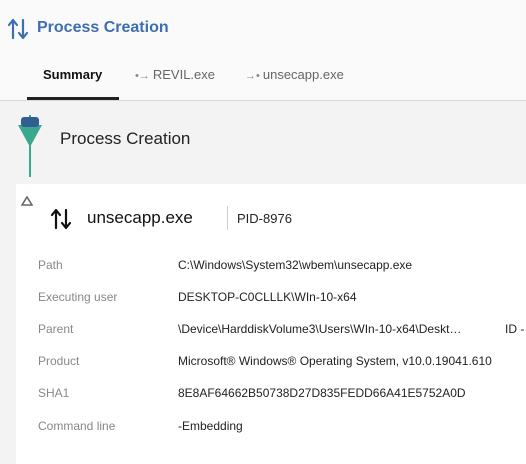 Image resolution: width=526 pixels, height=464 pixels. What do you see at coordinates (322, 393) in the screenshot?
I see `field-value: 8E8AF64662B50738D27D835FEDD66A41E5752A0D` at bounding box center [322, 393].